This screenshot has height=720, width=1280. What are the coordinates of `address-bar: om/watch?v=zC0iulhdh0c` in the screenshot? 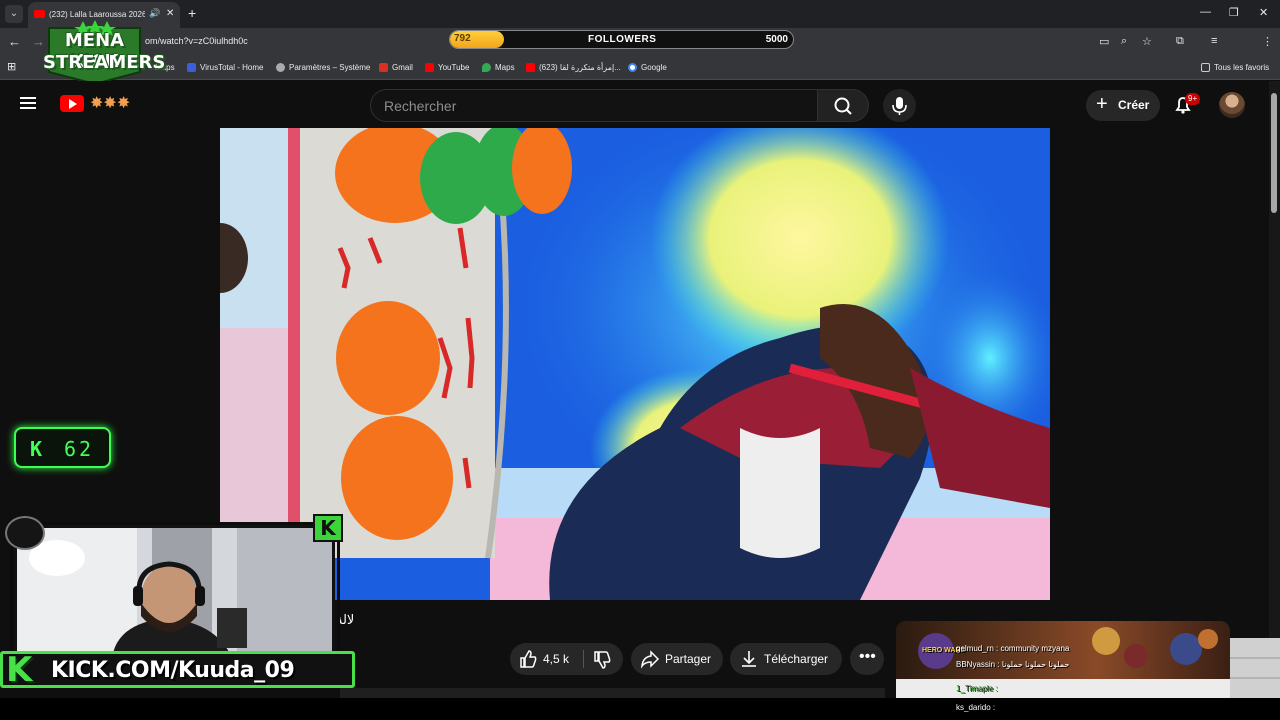 It's located at (196, 41).